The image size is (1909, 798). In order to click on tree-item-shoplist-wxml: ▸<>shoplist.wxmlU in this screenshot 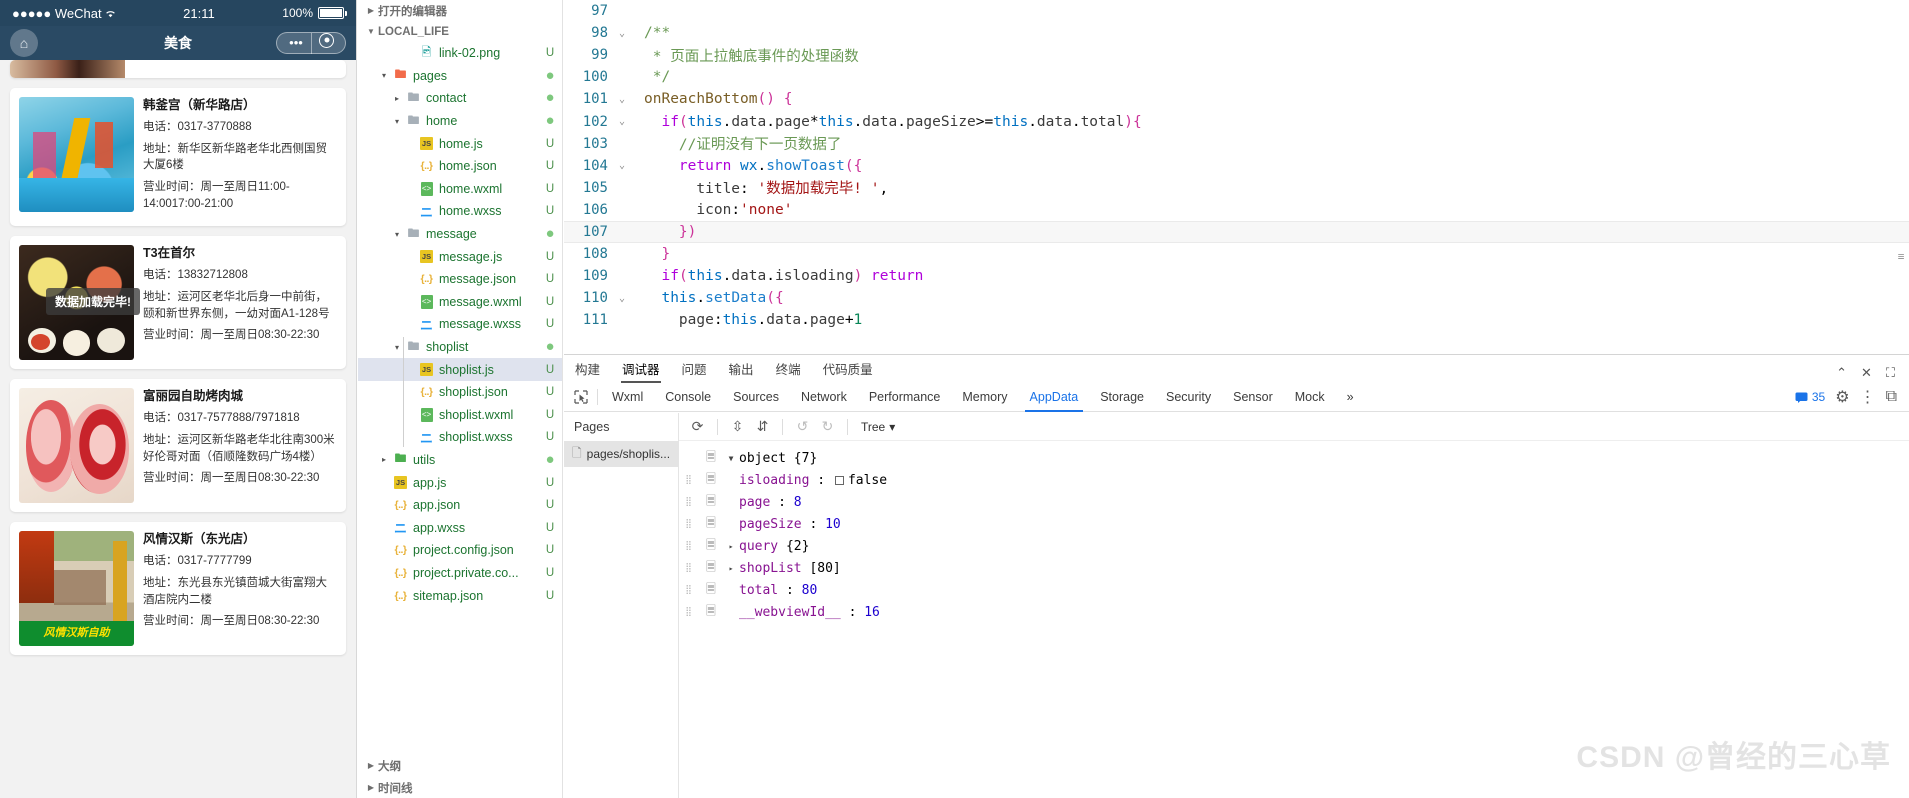, I will do `click(460, 415)`.